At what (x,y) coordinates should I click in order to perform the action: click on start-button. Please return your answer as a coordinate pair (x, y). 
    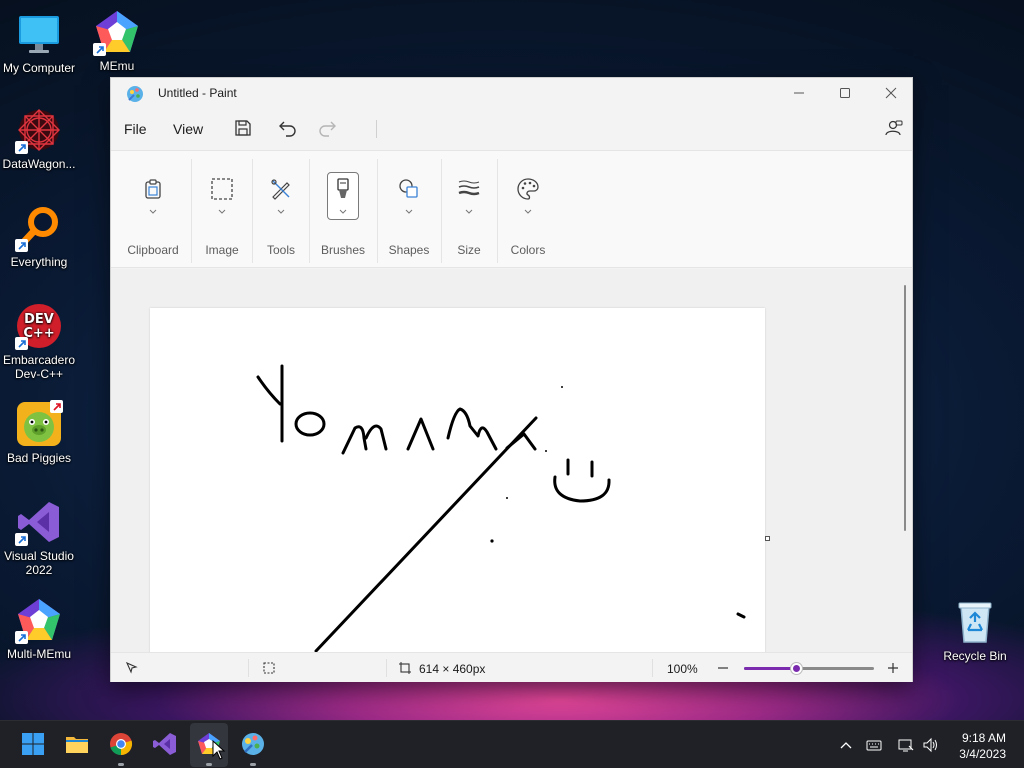
    Looking at the image, I should click on (33, 744).